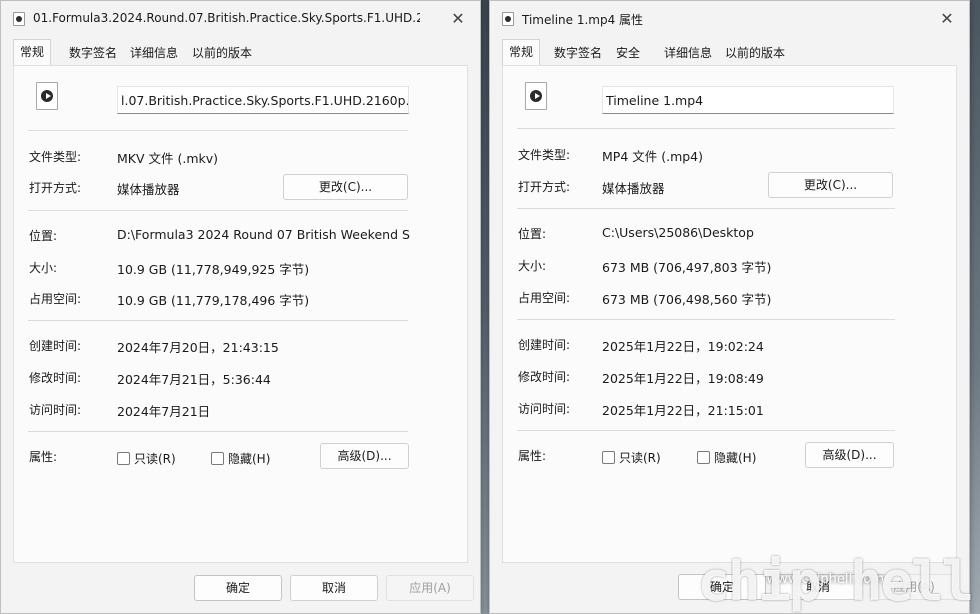 The width and height of the screenshot is (980, 614). What do you see at coordinates (687, 267) in the screenshot?
I see `value-size: 673 MB (706,497,803 字节)` at bounding box center [687, 267].